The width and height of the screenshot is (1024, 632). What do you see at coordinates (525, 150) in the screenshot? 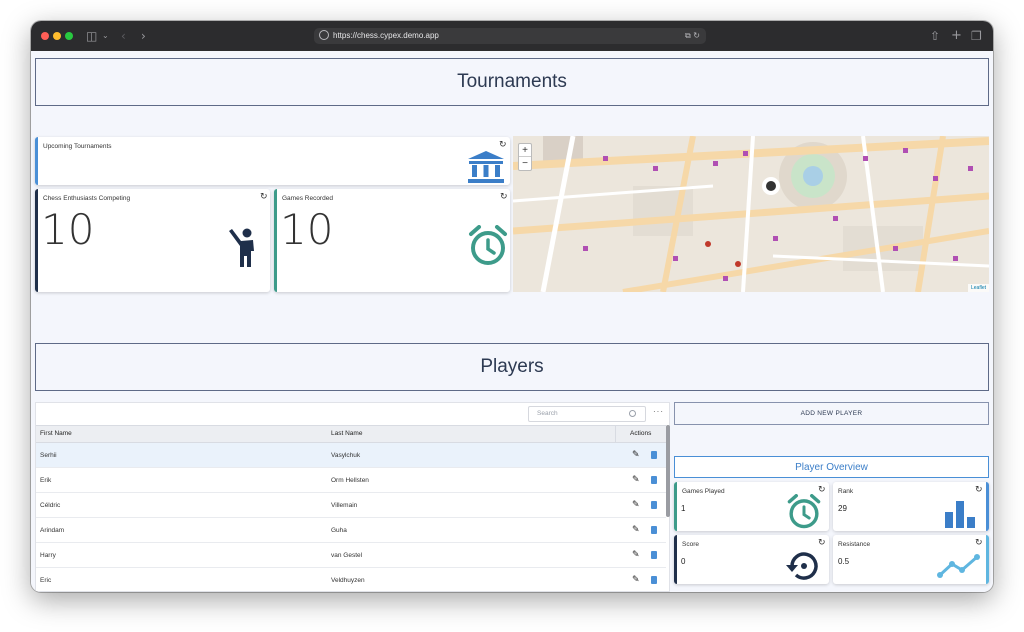
I see `zoom-in-button: +` at bounding box center [525, 150].